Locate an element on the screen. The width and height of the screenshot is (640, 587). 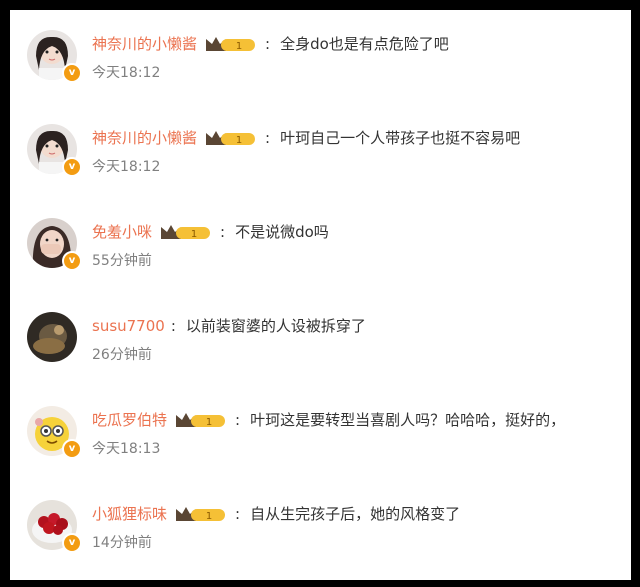
comment-username: susu7700 is located at coordinates (128, 326).